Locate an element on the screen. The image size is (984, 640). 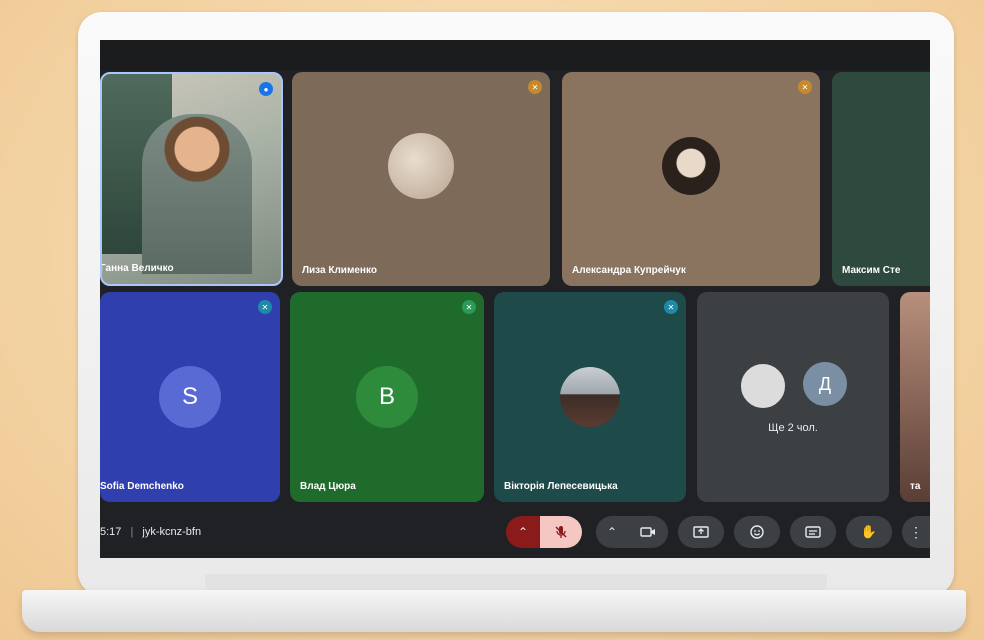
mic-off-icon is located at coordinates (561, 532).